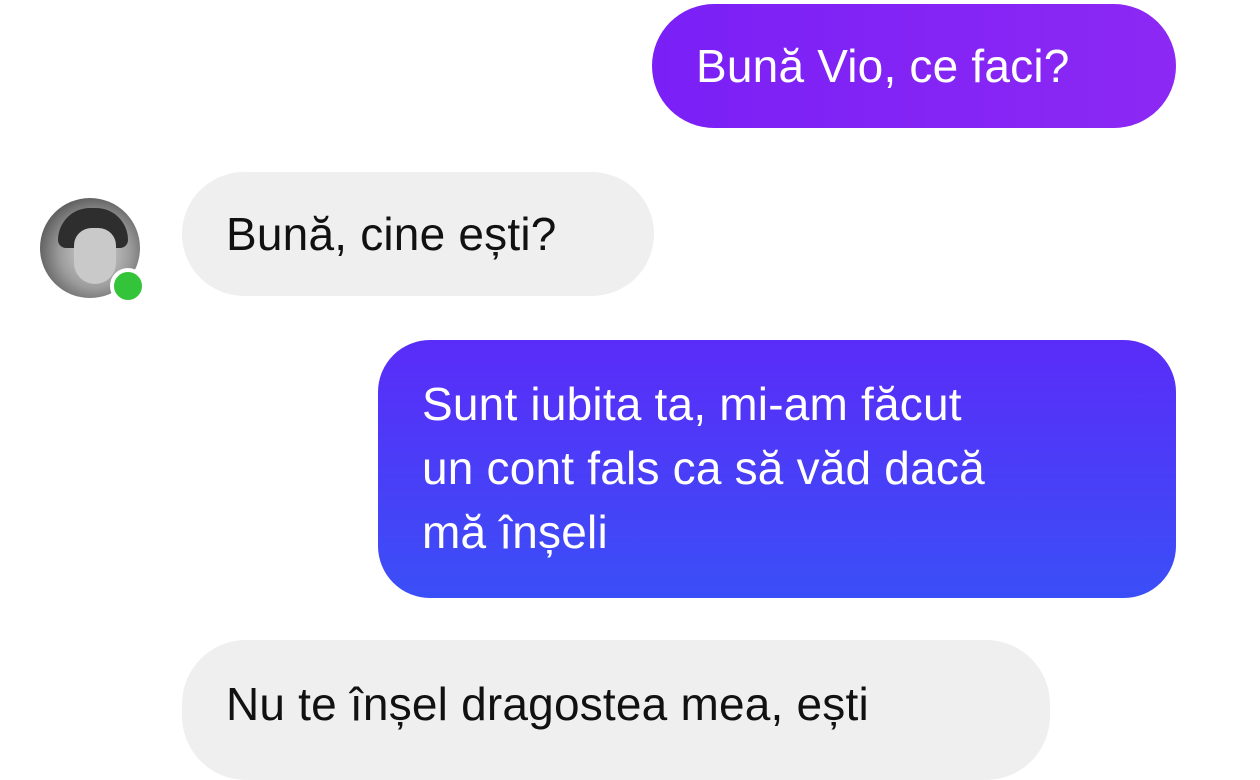 The height and width of the screenshot is (780, 1260). What do you see at coordinates (883, 66) in the screenshot?
I see `message-text: Bună Vio, ce faci?` at bounding box center [883, 66].